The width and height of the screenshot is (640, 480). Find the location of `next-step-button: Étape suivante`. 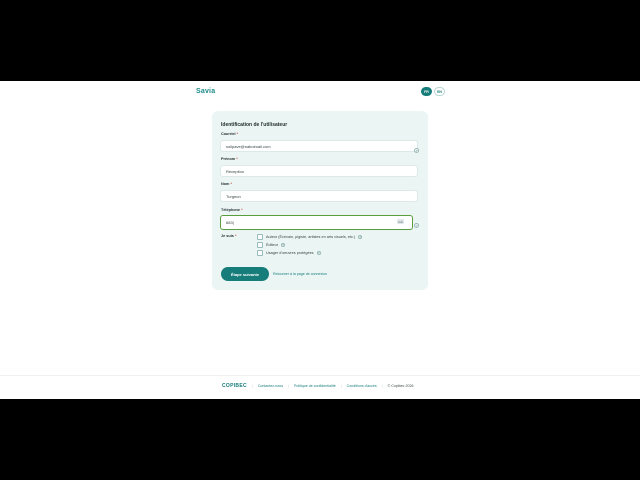

next-step-button: Étape suivante is located at coordinates (245, 274).